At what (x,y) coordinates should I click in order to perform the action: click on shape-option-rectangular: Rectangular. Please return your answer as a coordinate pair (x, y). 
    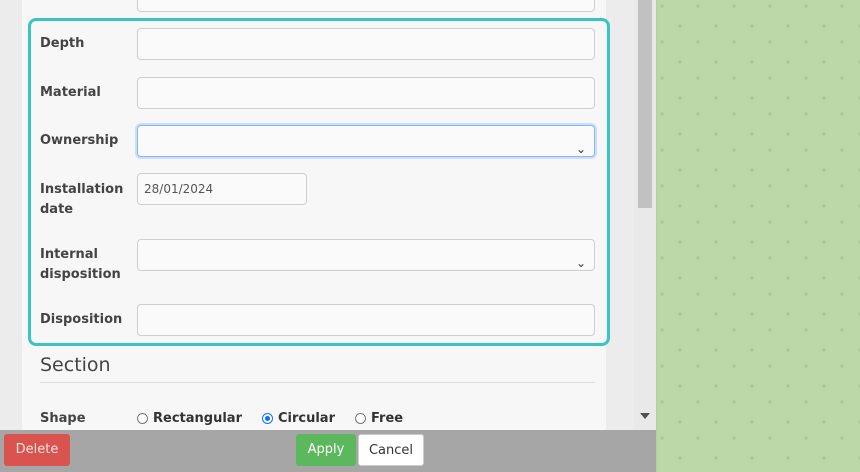
    Looking at the image, I should click on (189, 418).